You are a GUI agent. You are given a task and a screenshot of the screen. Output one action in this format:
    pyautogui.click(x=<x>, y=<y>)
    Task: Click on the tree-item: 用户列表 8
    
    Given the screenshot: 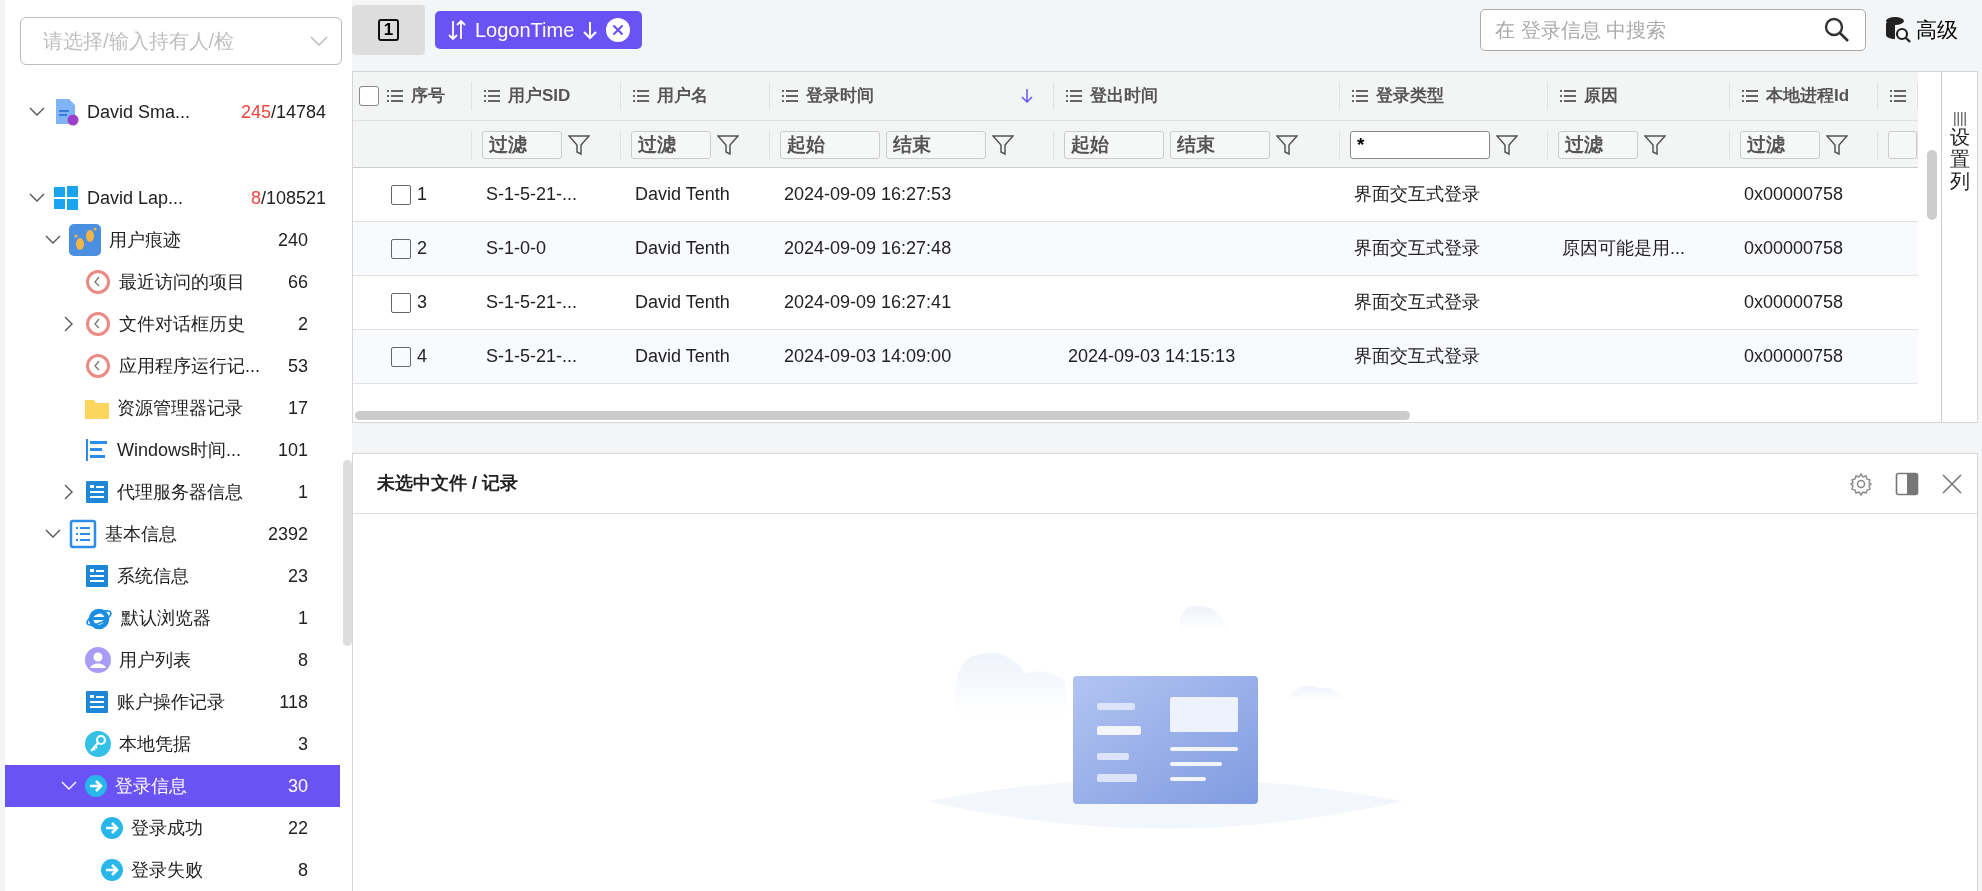 What is the action you would take?
    pyautogui.click(x=172, y=660)
    